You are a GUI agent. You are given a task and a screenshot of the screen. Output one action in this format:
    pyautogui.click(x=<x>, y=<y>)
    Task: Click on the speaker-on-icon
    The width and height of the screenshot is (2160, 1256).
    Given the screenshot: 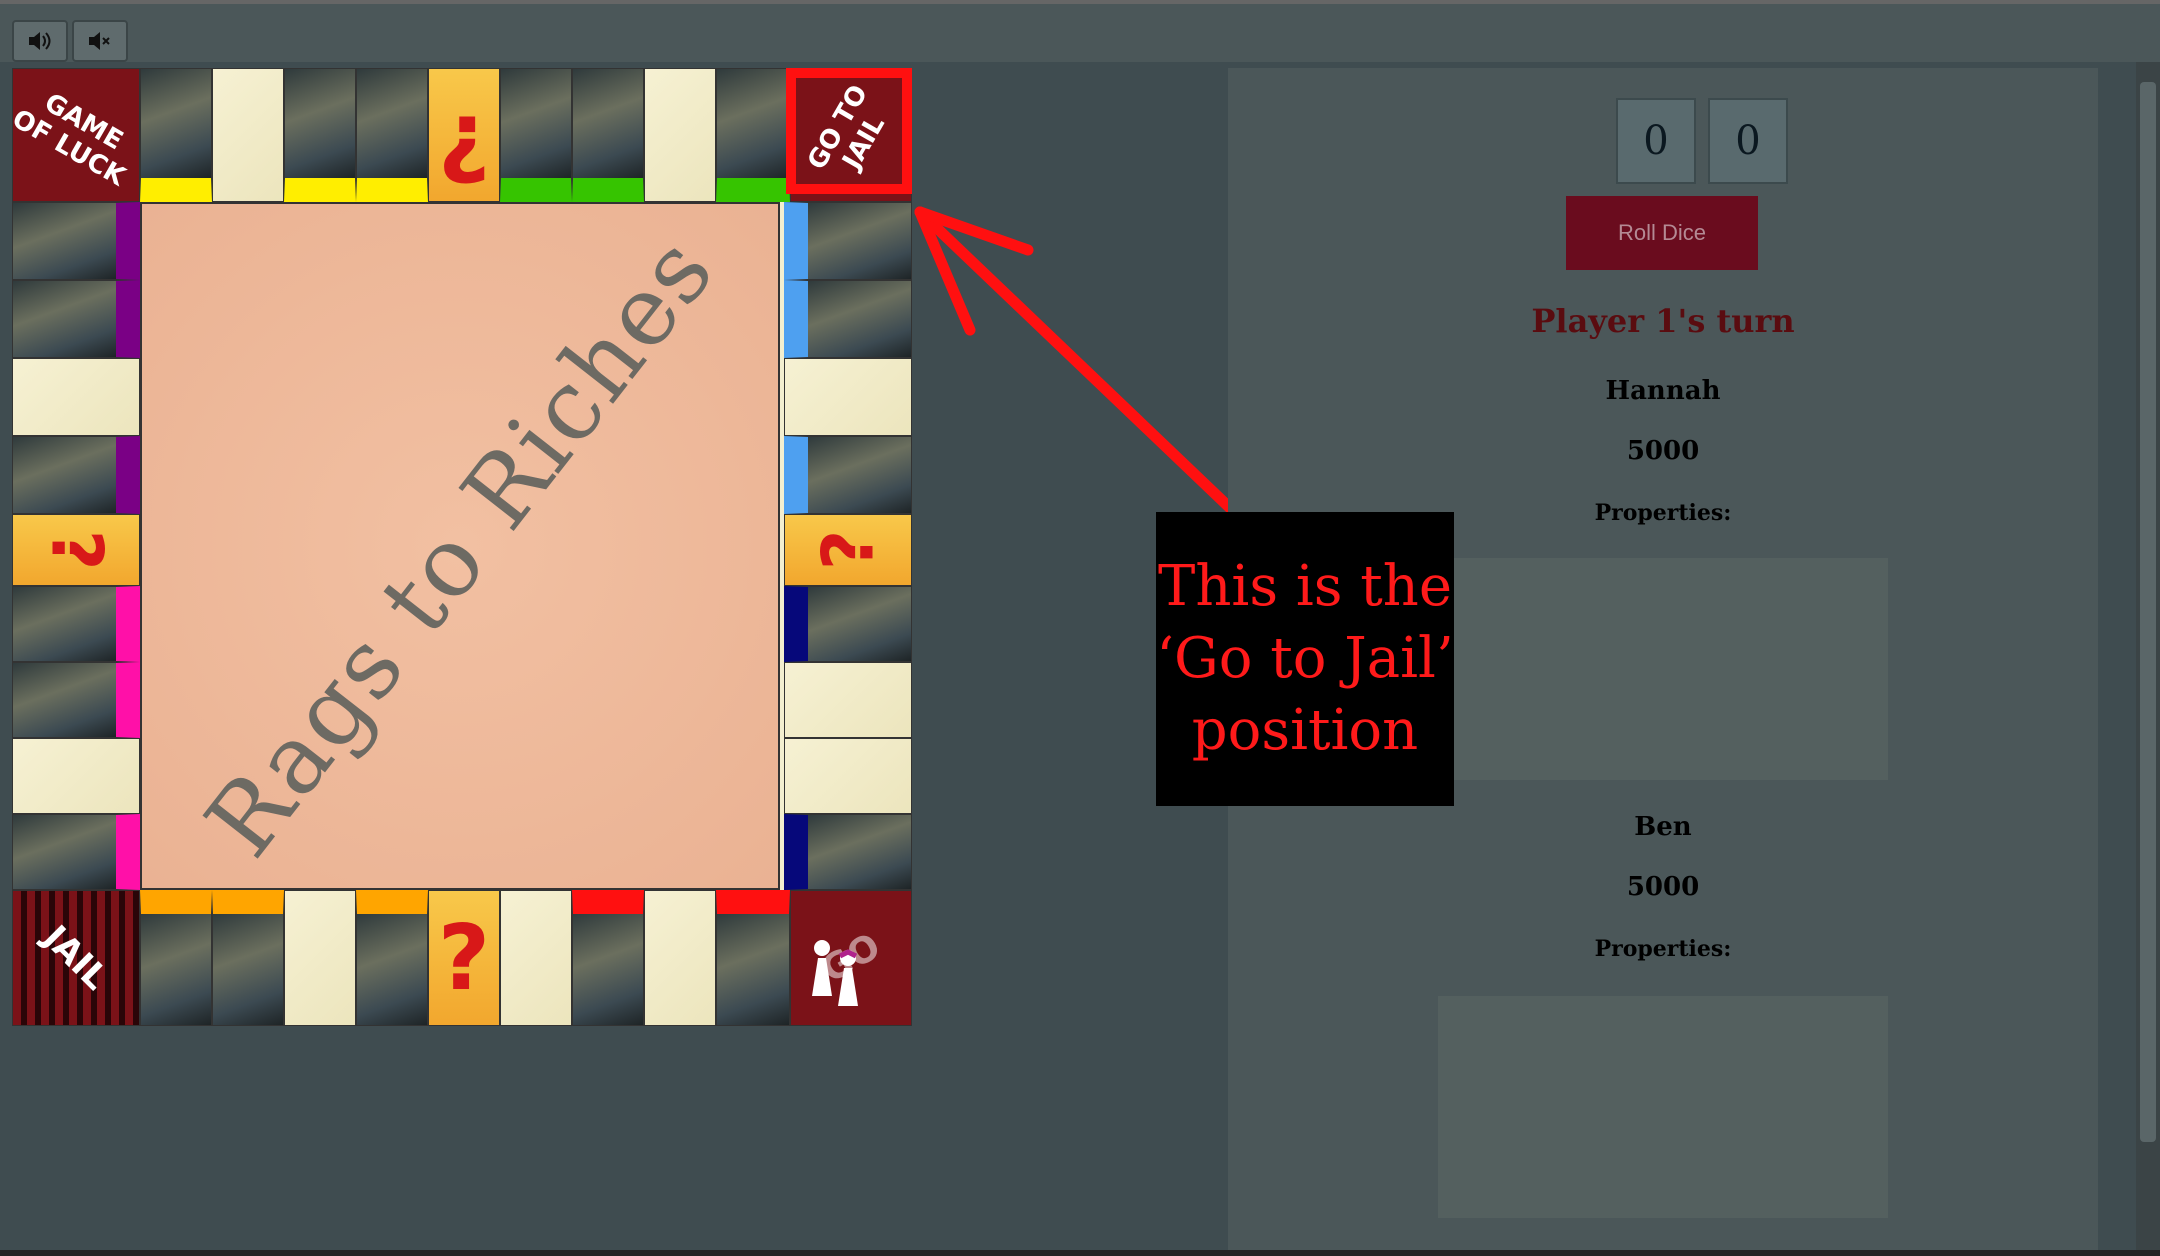 What is the action you would take?
    pyautogui.click(x=40, y=41)
    